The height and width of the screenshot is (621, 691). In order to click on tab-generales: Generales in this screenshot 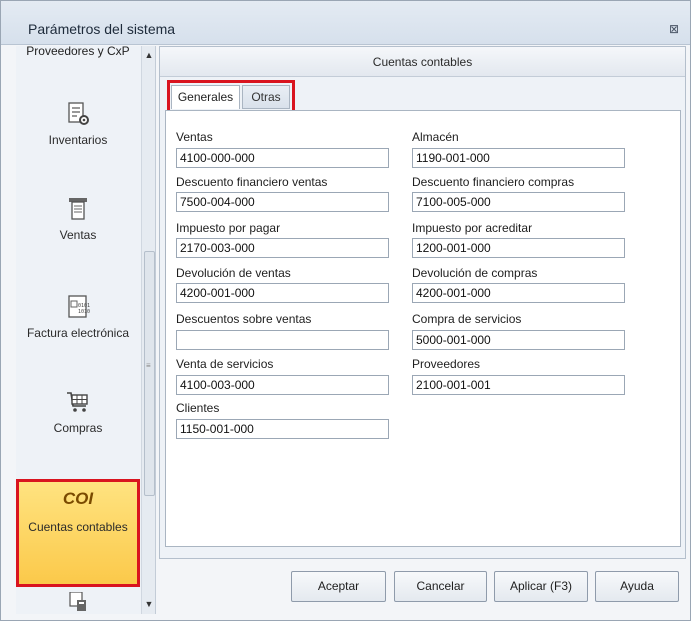, I will do `click(205, 97)`.